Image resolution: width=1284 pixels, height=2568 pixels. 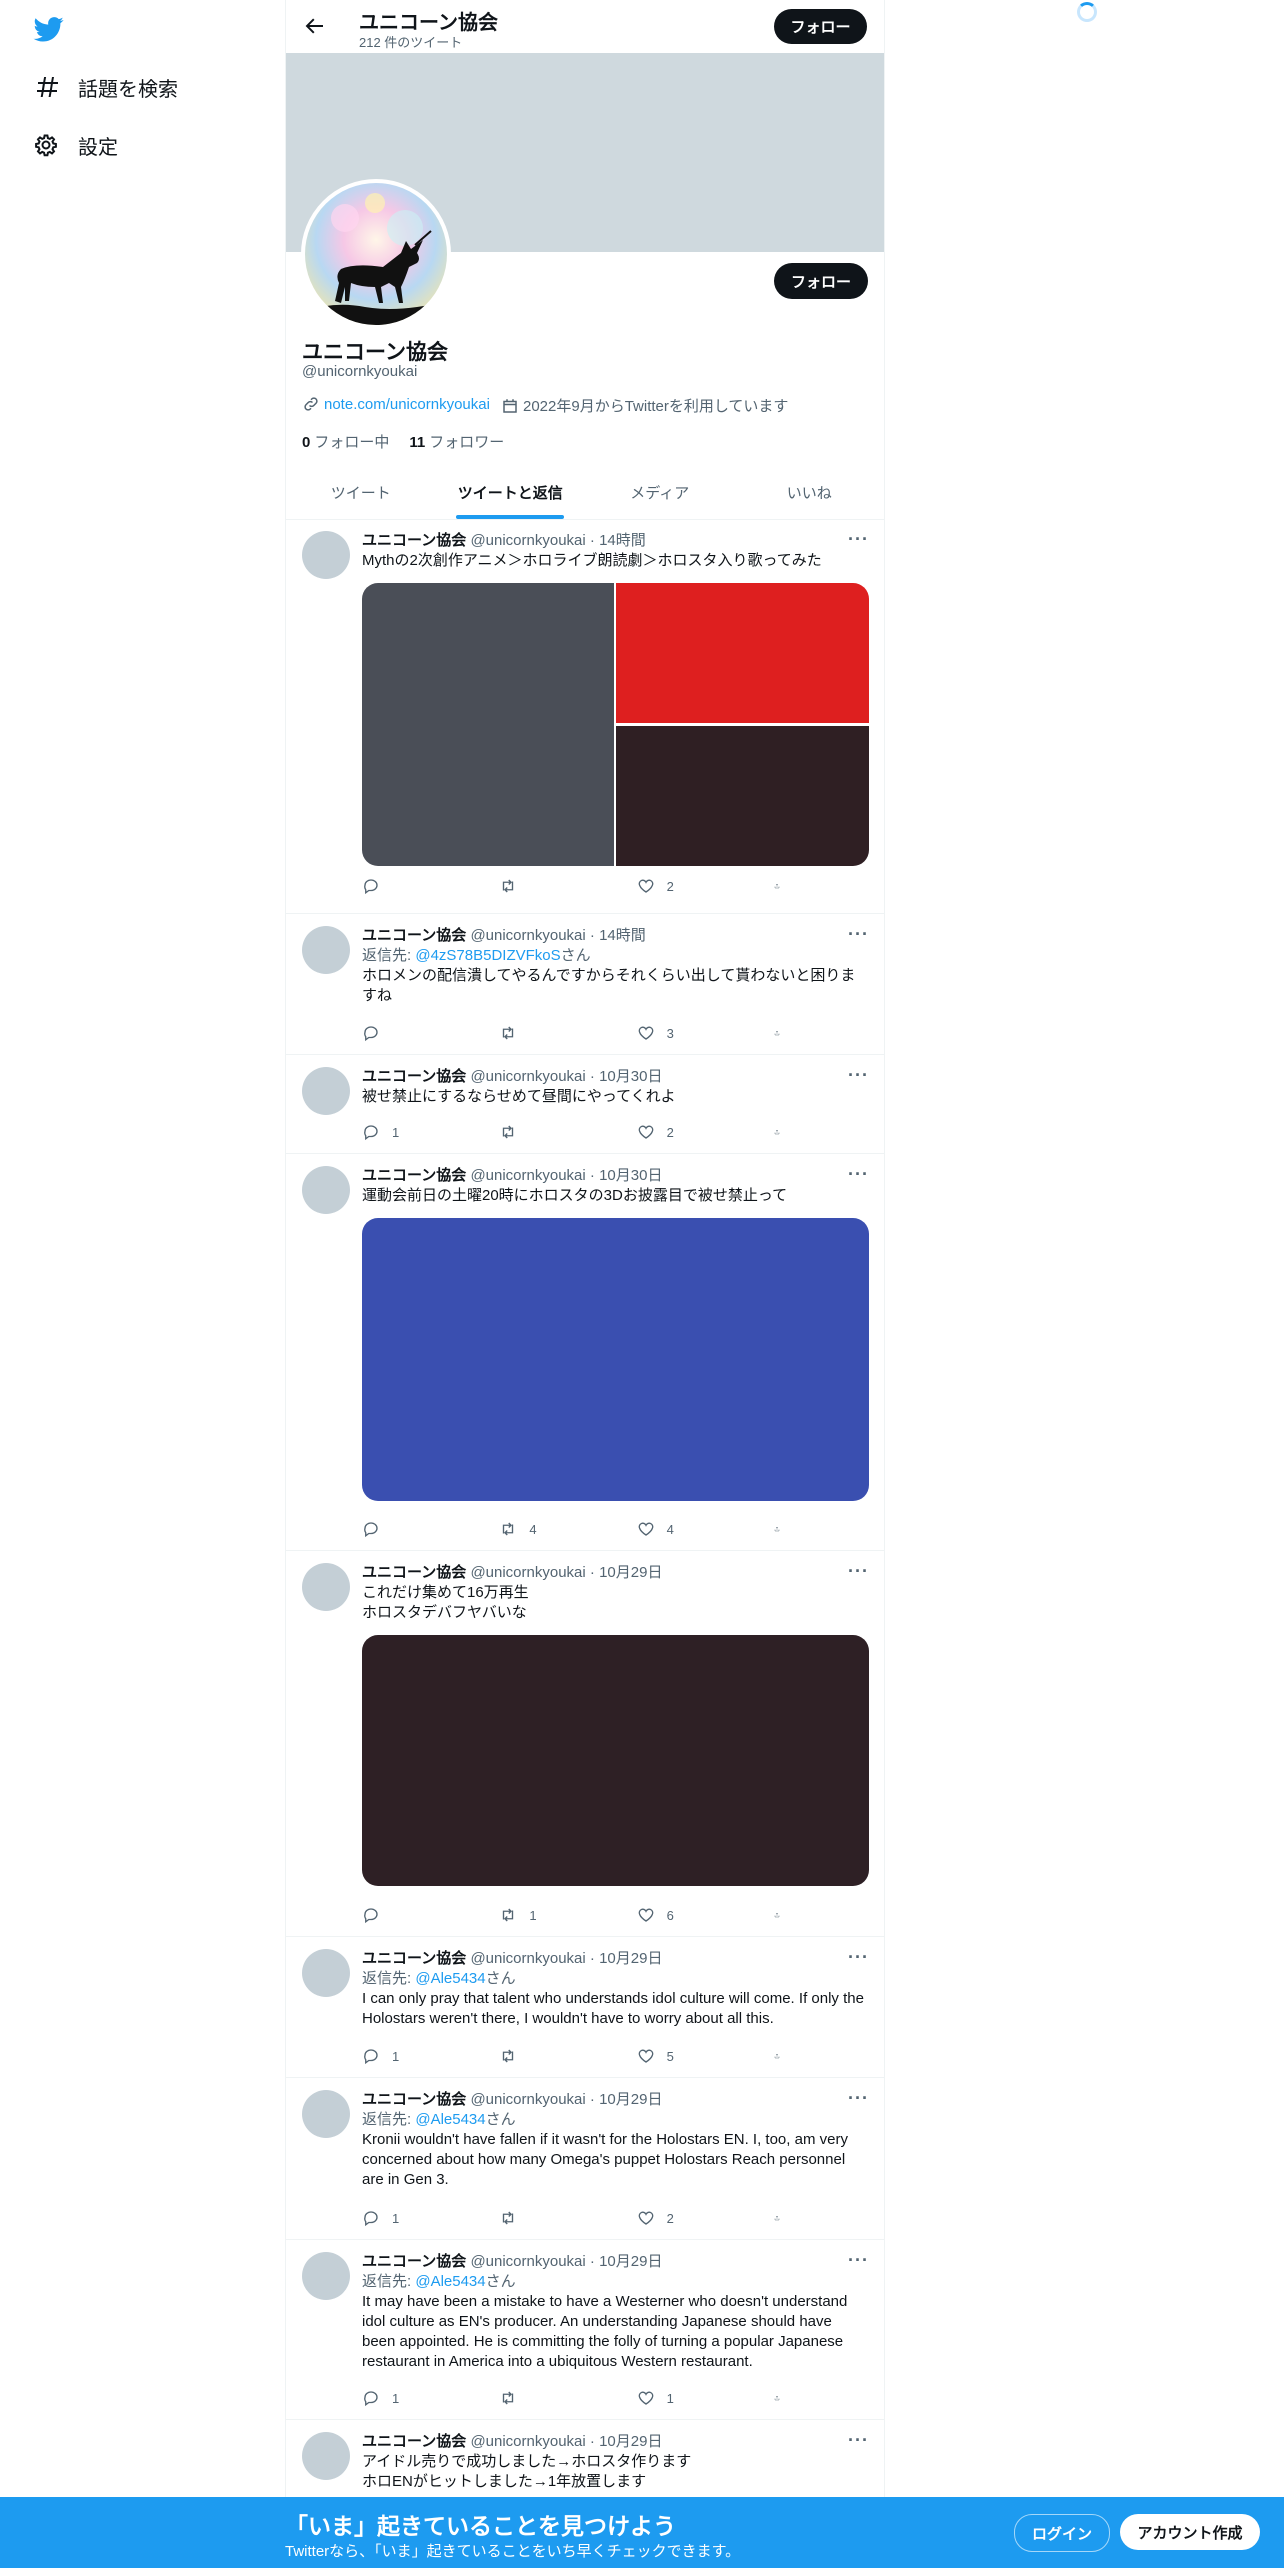 I want to click on like-button: 3, so click(x=692, y=1033).